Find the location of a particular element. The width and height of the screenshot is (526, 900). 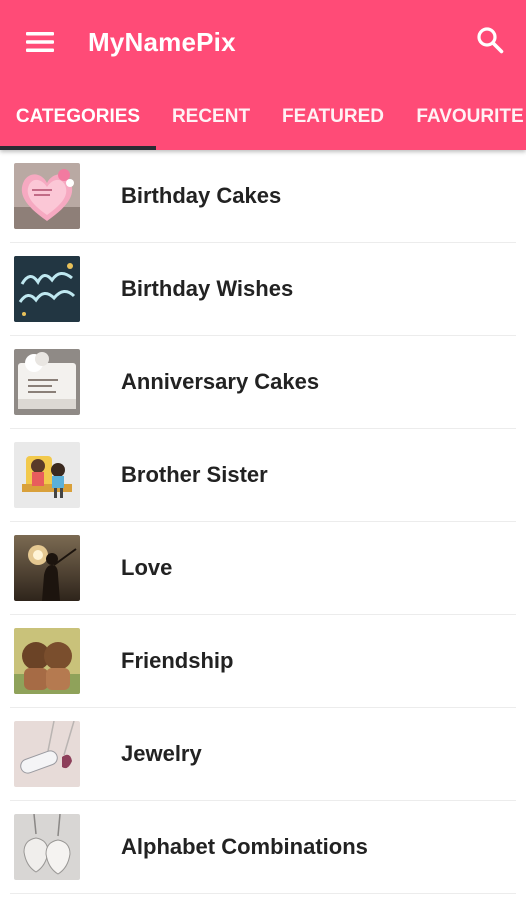

search-icon is located at coordinates (490, 40).